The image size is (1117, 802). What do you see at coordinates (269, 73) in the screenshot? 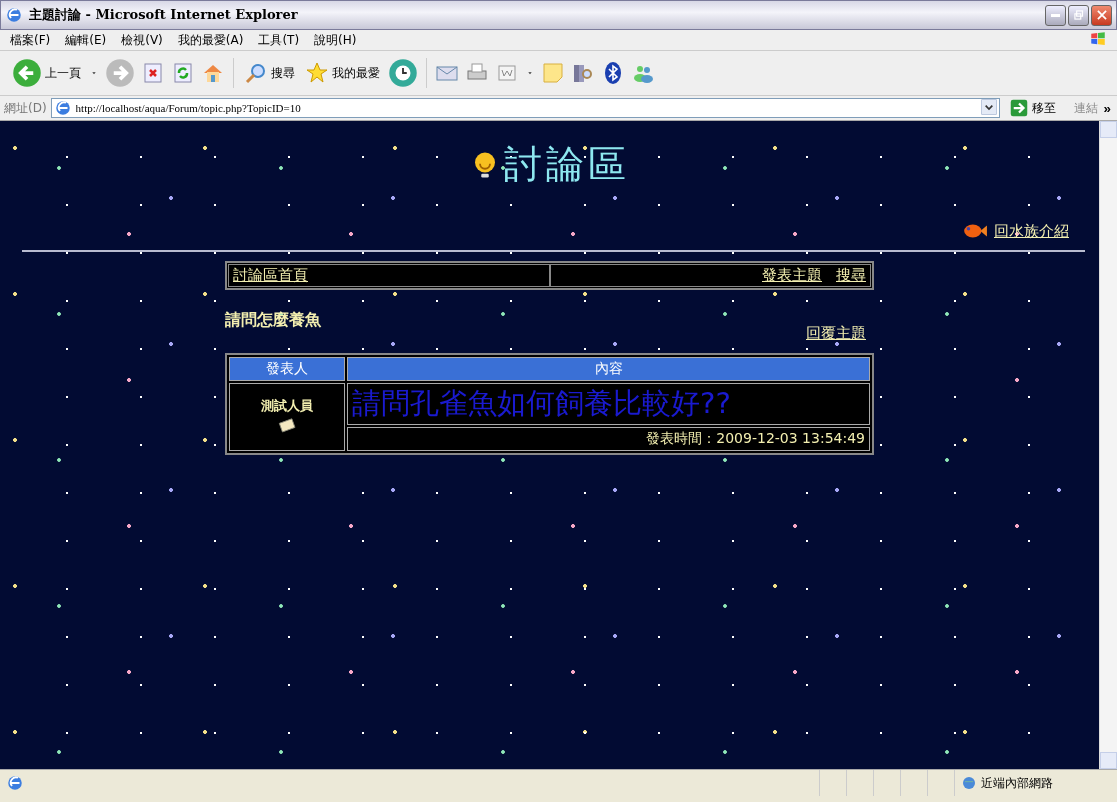
I see `search-button: 搜尋` at bounding box center [269, 73].